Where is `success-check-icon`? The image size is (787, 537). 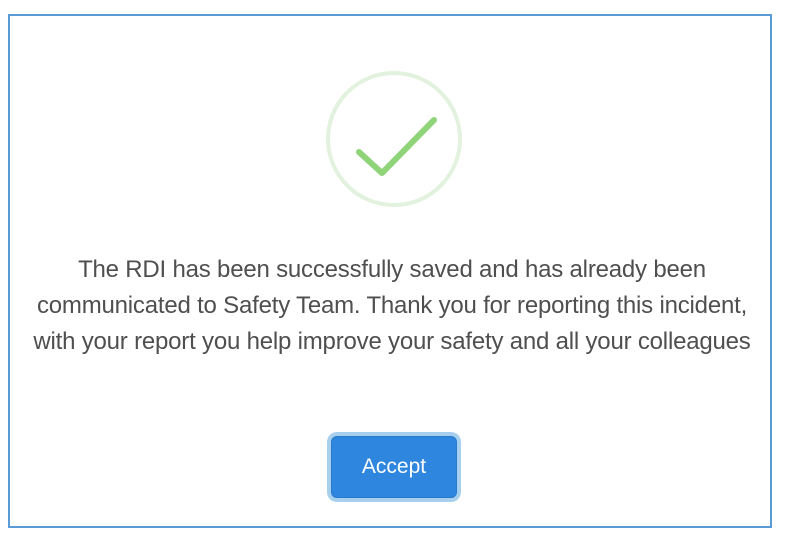
success-check-icon is located at coordinates (394, 139).